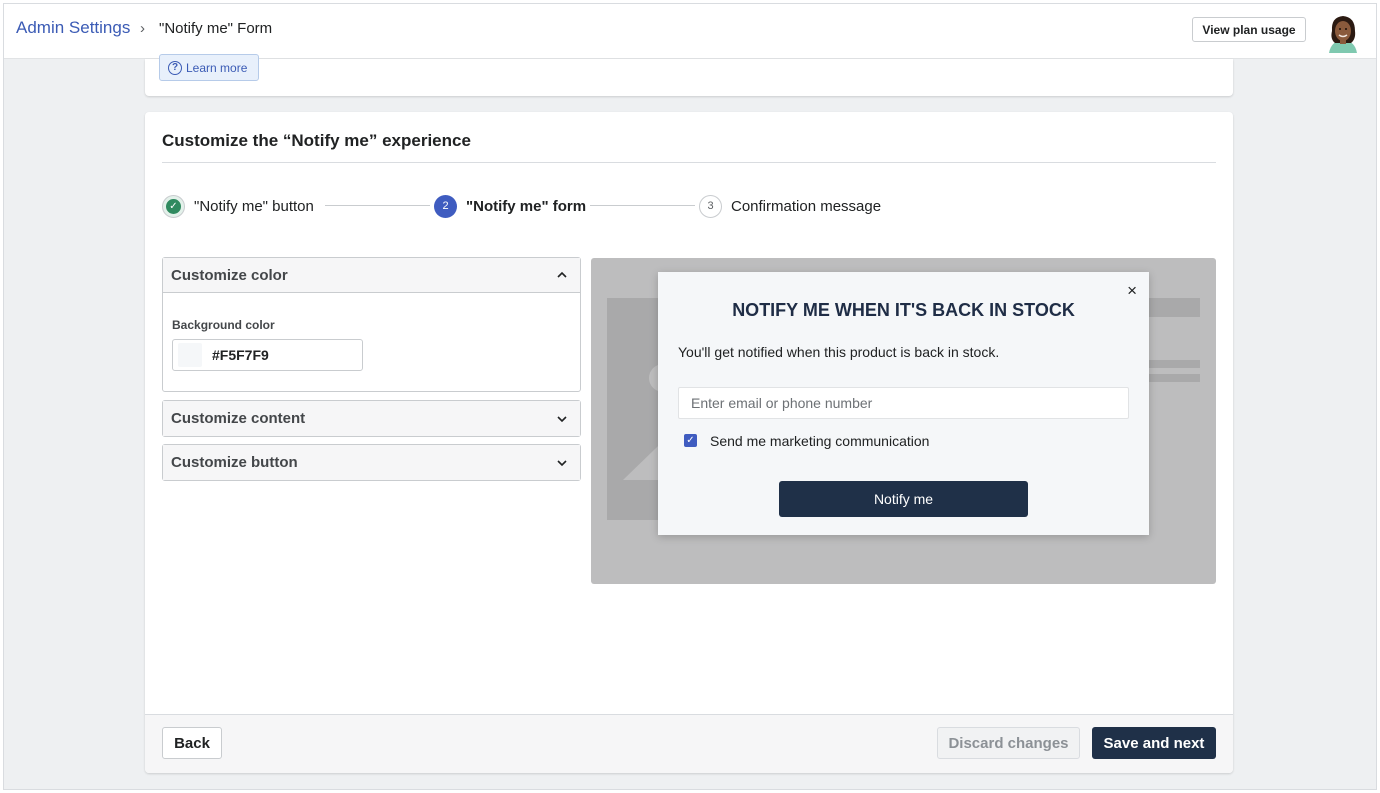 The height and width of the screenshot is (793, 1380). Describe the element at coordinates (562, 275) in the screenshot. I see `chevron-up-icon` at that location.